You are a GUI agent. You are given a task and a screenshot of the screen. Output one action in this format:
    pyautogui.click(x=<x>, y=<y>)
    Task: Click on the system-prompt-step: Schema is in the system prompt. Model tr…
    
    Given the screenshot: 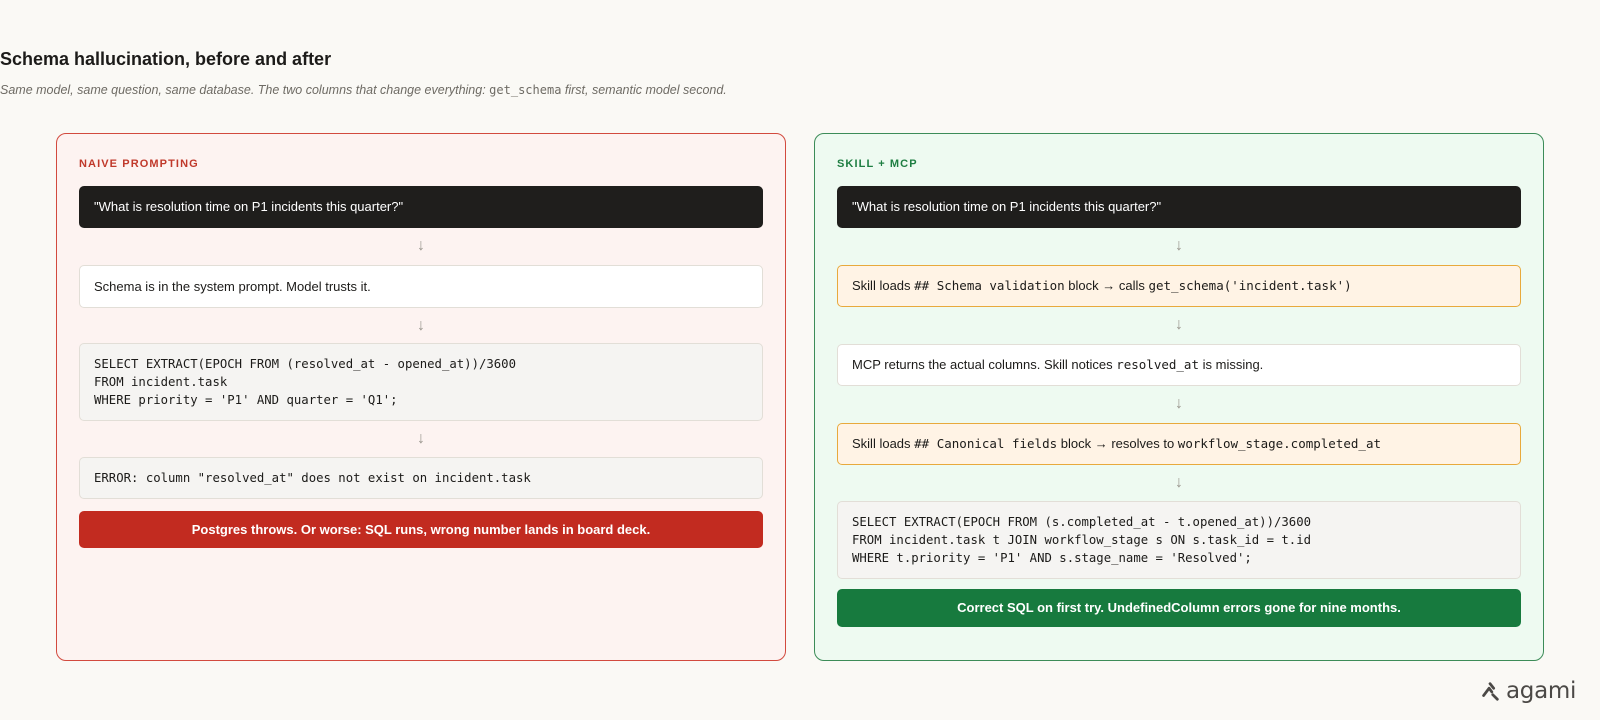 What is the action you would take?
    pyautogui.click(x=421, y=286)
    